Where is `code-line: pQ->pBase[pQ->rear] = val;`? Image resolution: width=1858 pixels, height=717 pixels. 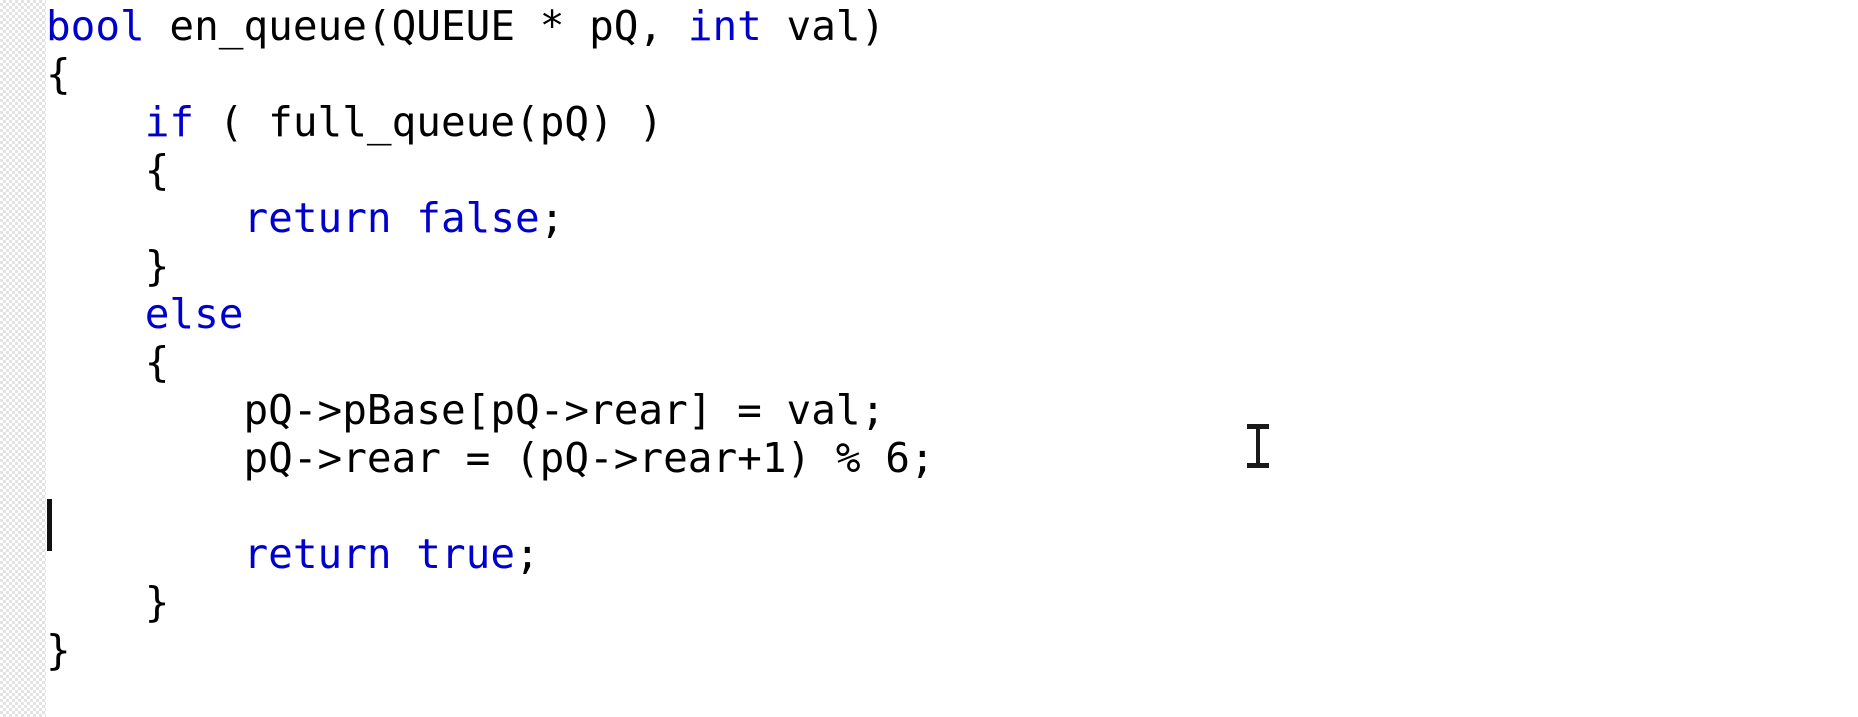 code-line: pQ->pBase[pQ->rear] = val; is located at coordinates (465, 410).